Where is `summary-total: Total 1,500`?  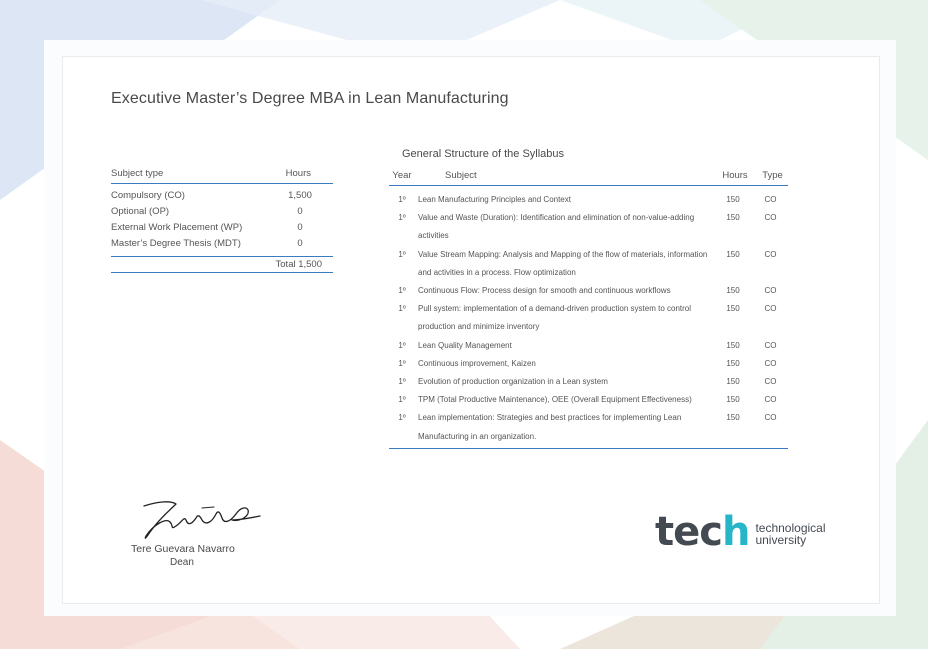 summary-total: Total 1,500 is located at coordinates (222, 264).